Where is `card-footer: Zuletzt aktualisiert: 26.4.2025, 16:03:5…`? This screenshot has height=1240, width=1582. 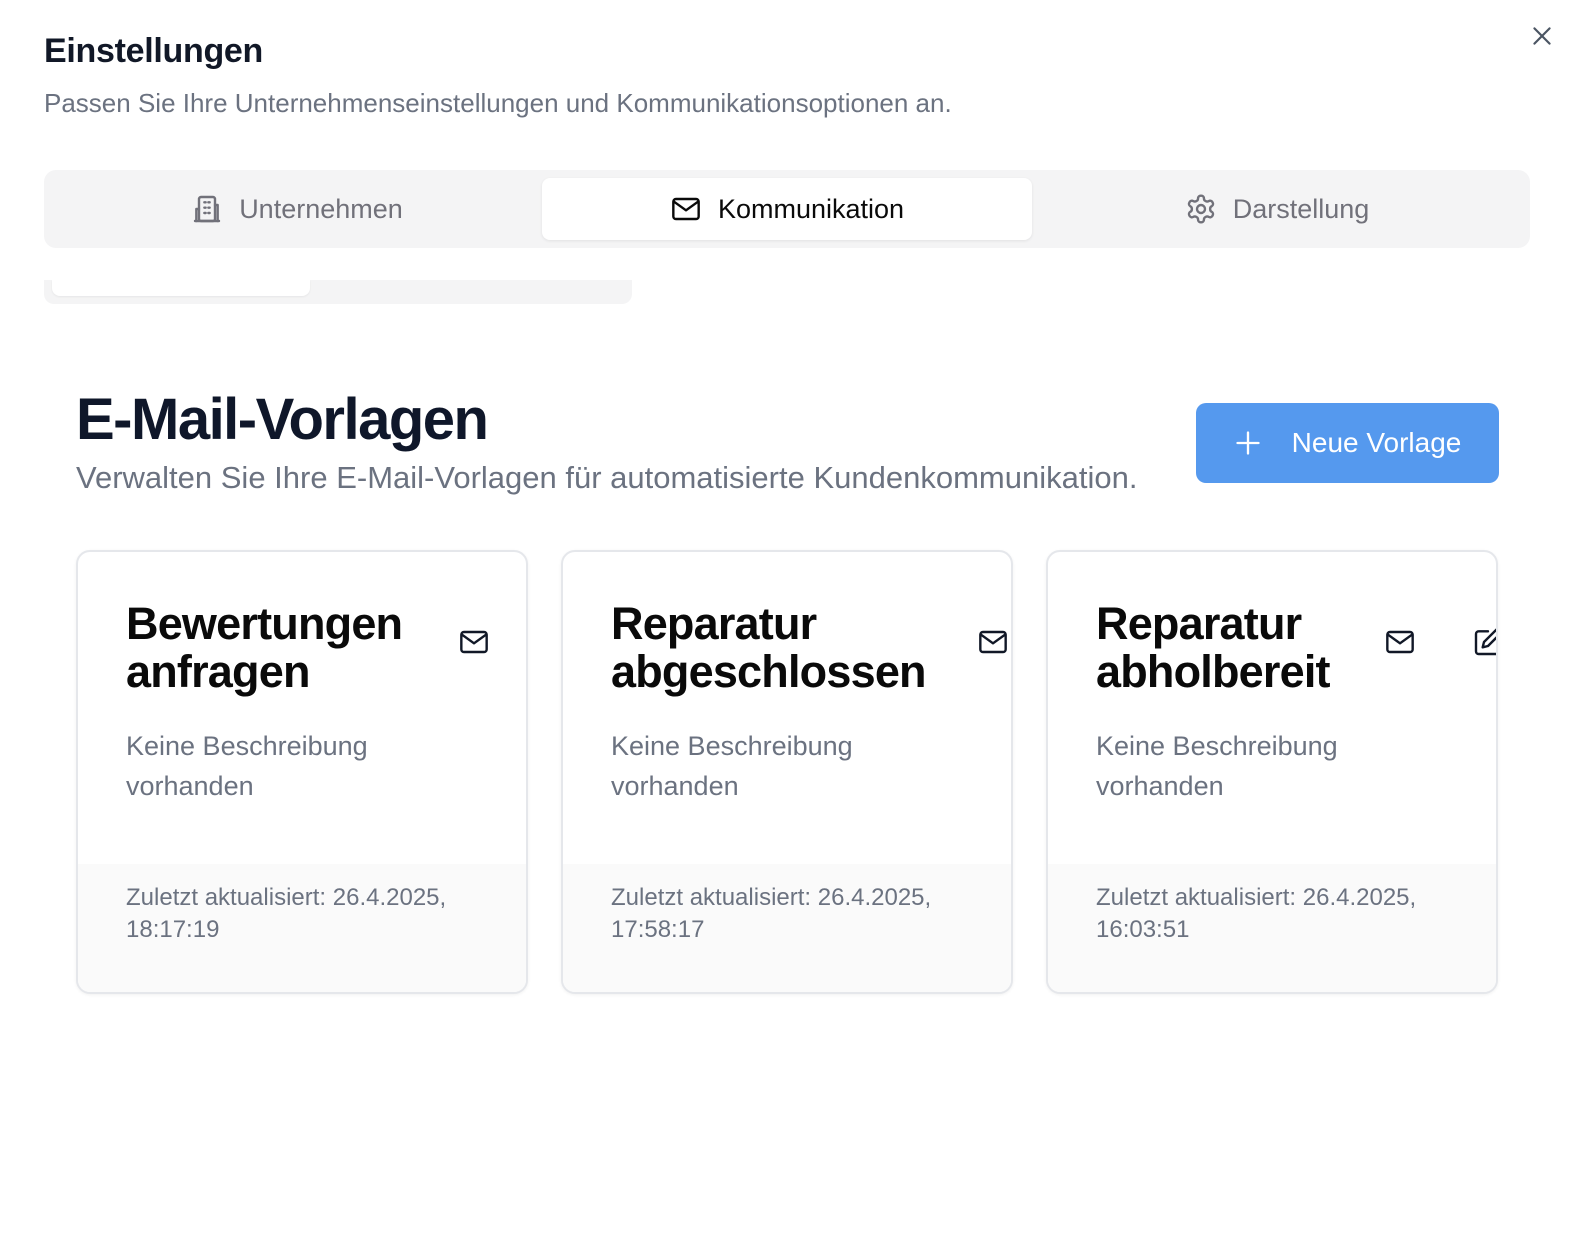 card-footer: Zuletzt aktualisiert: 26.4.2025, 16:03:5… is located at coordinates (1272, 928).